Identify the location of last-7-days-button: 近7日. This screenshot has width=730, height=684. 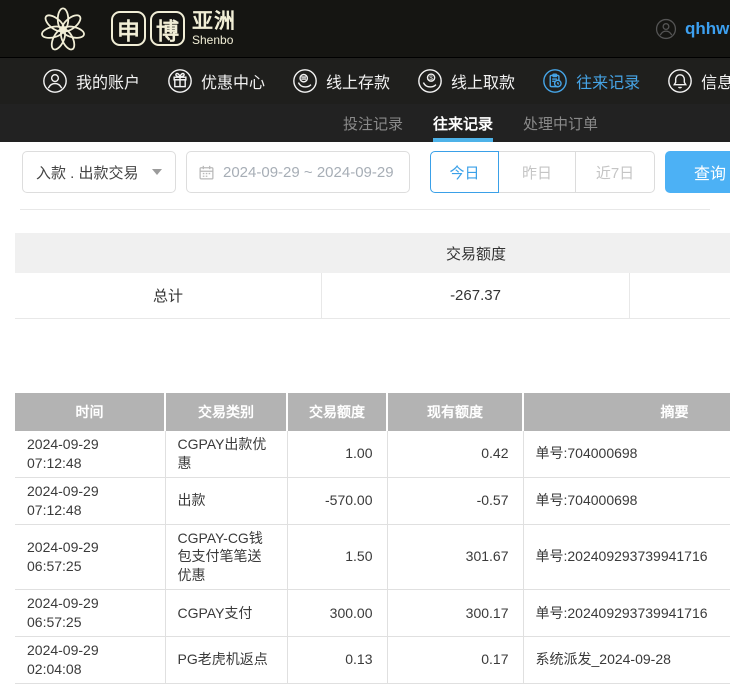
(615, 172).